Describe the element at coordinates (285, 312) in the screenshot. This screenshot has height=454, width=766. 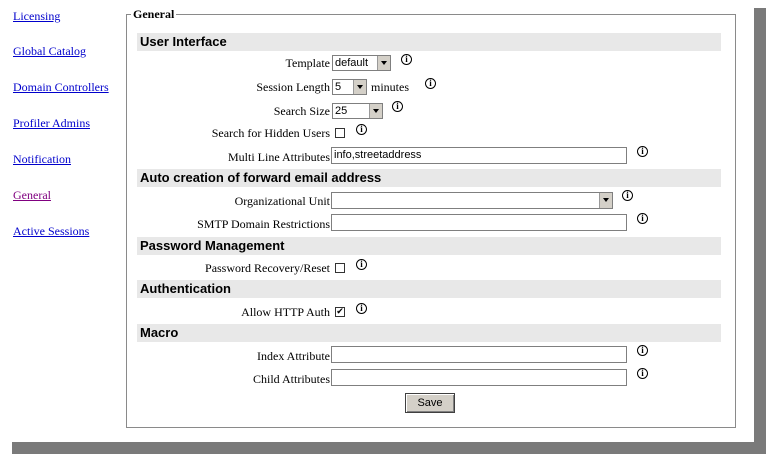
I see `http-auth-label: Allow HTTP Auth` at that location.